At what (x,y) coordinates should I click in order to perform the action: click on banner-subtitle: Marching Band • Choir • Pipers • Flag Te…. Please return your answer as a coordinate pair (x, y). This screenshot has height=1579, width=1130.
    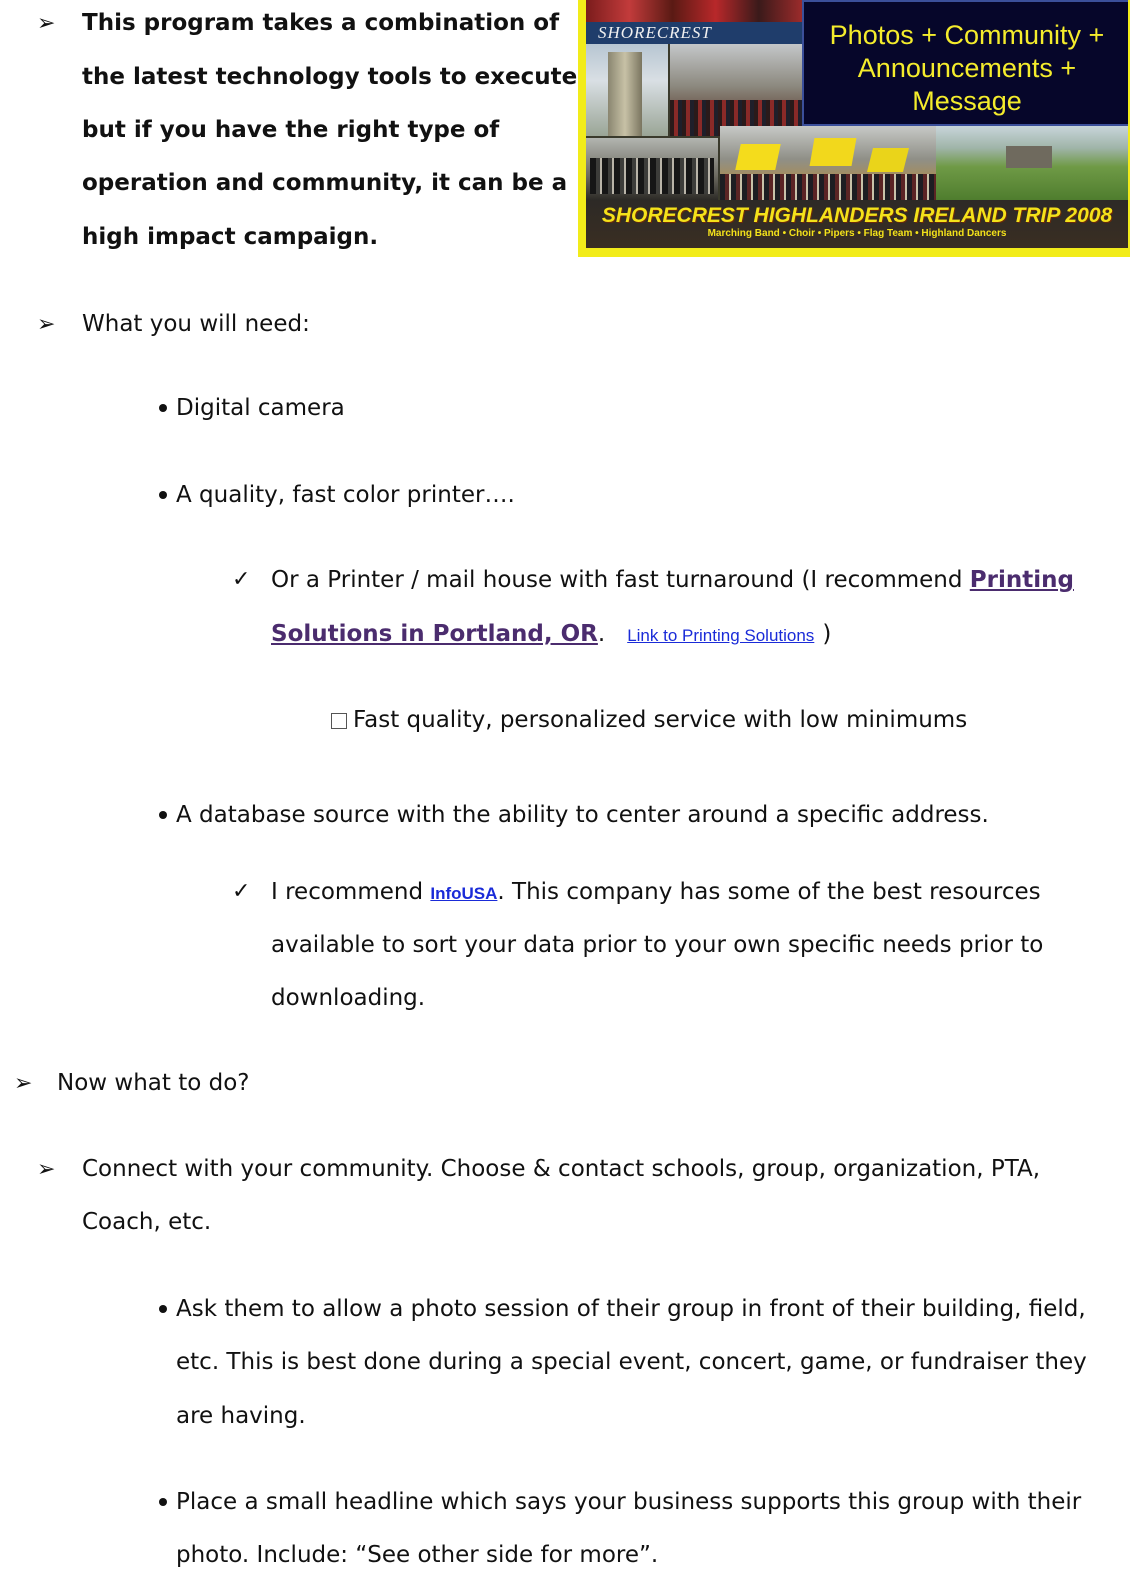
    Looking at the image, I should click on (857, 233).